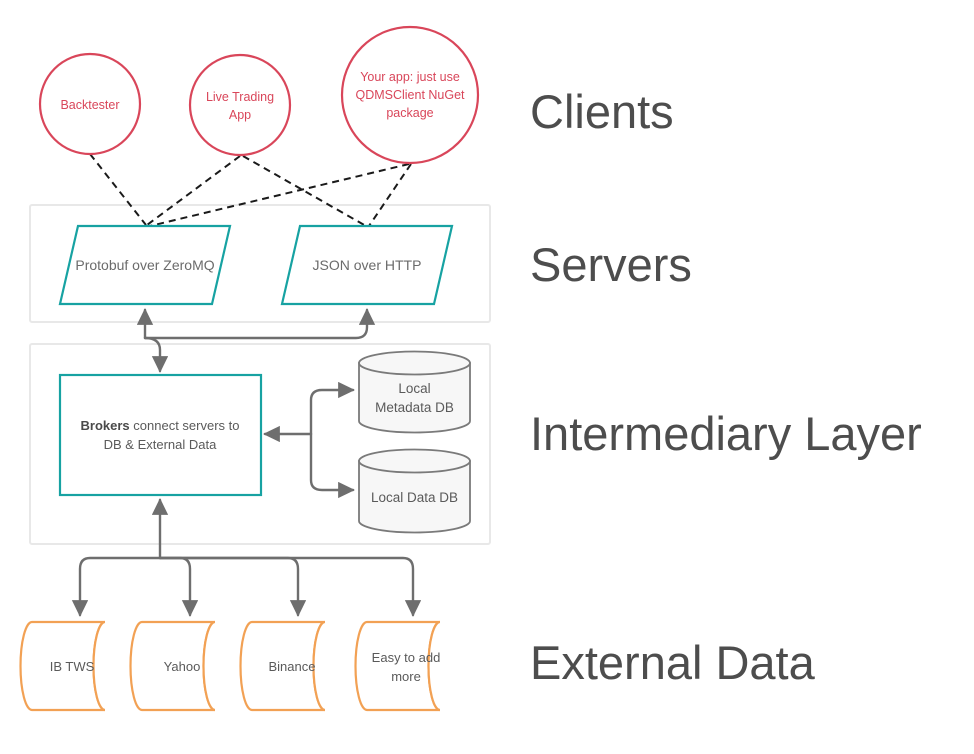  Describe the element at coordinates (185, 425) in the screenshot. I see `brokers-rest-text: connect servers to` at that location.